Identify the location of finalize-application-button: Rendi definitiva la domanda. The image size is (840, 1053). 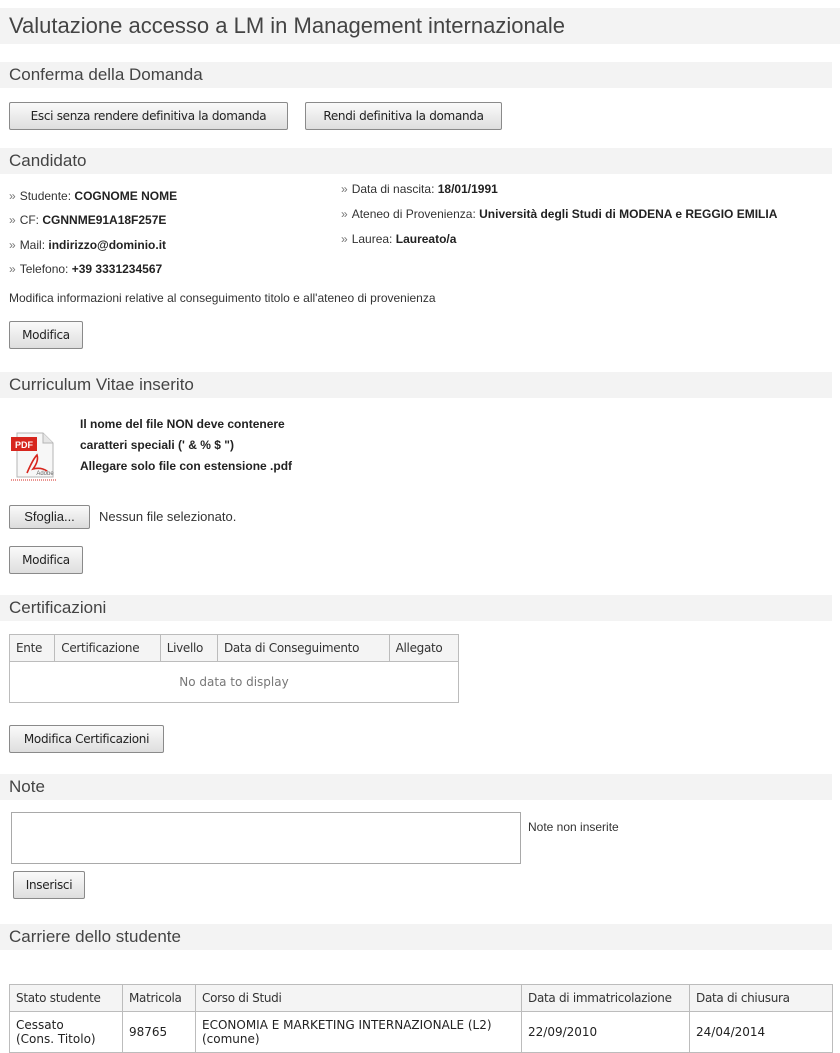
(403, 116).